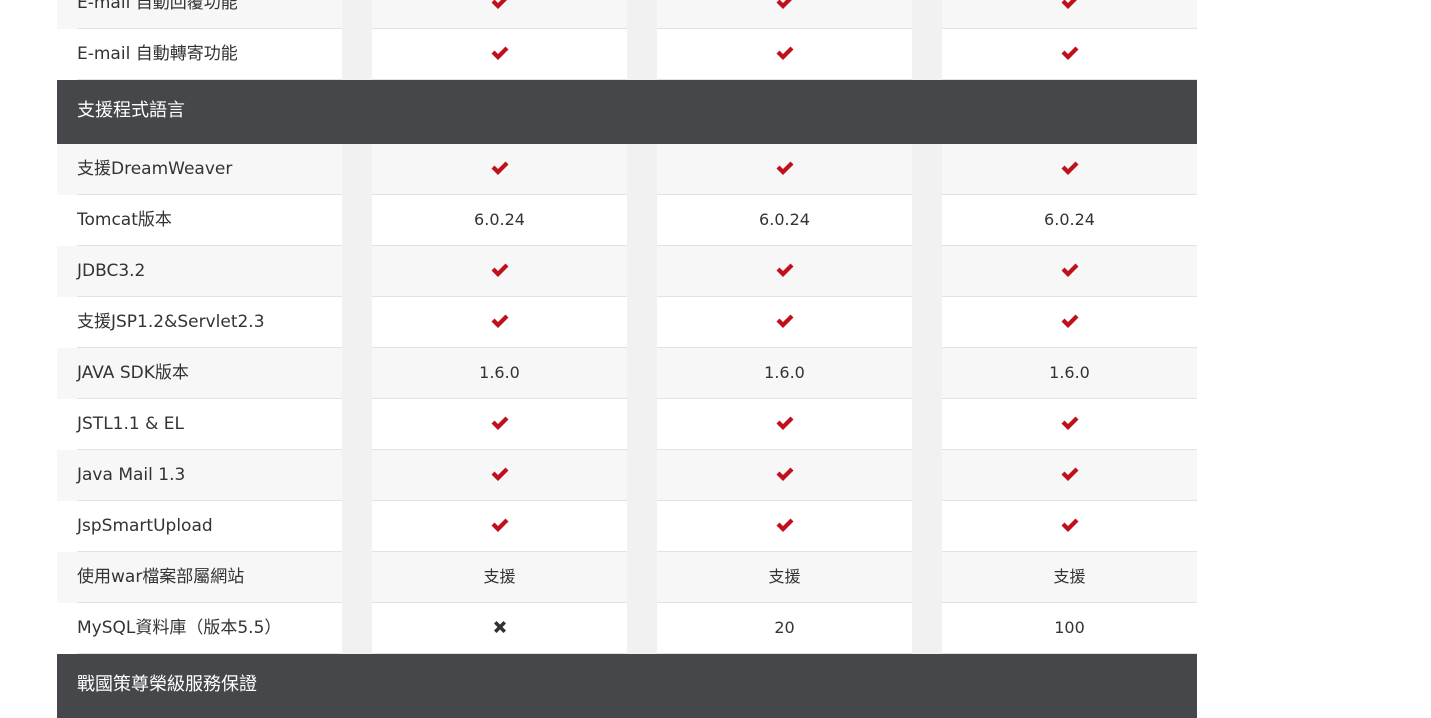 The height and width of the screenshot is (718, 1431). Describe the element at coordinates (131, 475) in the screenshot. I see `feature-label: Java Mail 1.3` at that location.